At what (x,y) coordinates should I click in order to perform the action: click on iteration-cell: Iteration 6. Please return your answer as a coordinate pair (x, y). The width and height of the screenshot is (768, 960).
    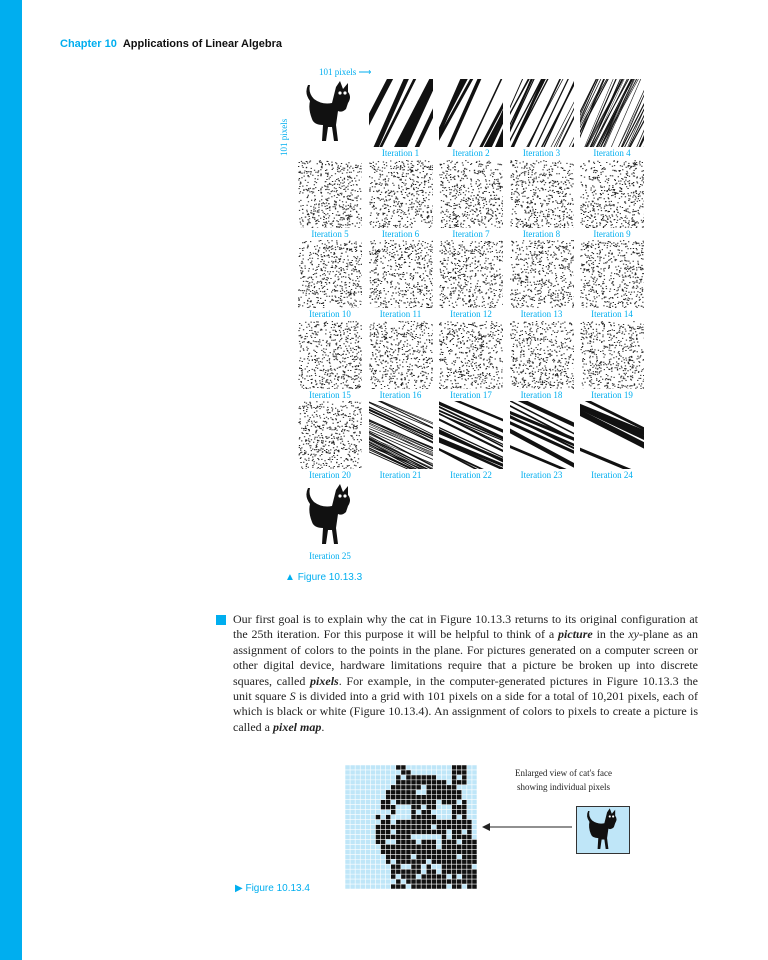
    Looking at the image, I should click on (401, 200).